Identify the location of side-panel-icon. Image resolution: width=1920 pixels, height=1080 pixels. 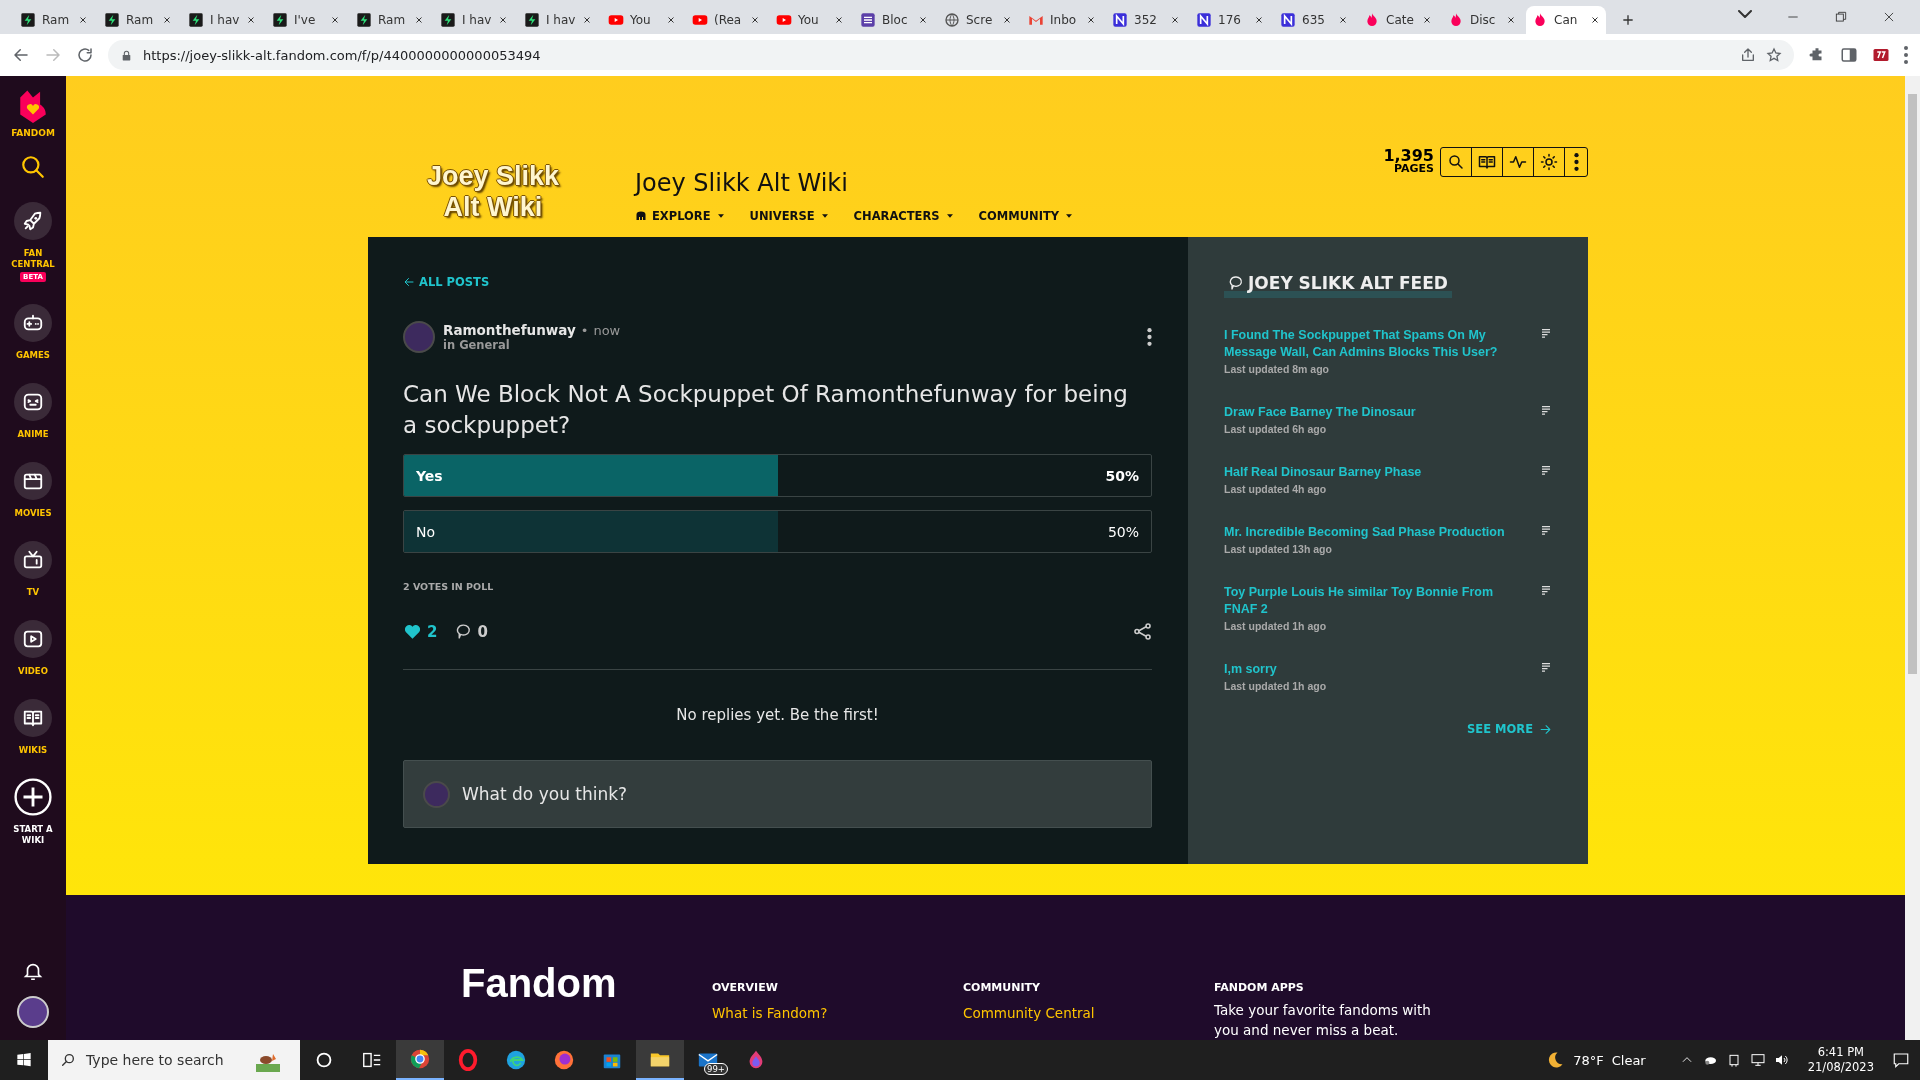
(1849, 55).